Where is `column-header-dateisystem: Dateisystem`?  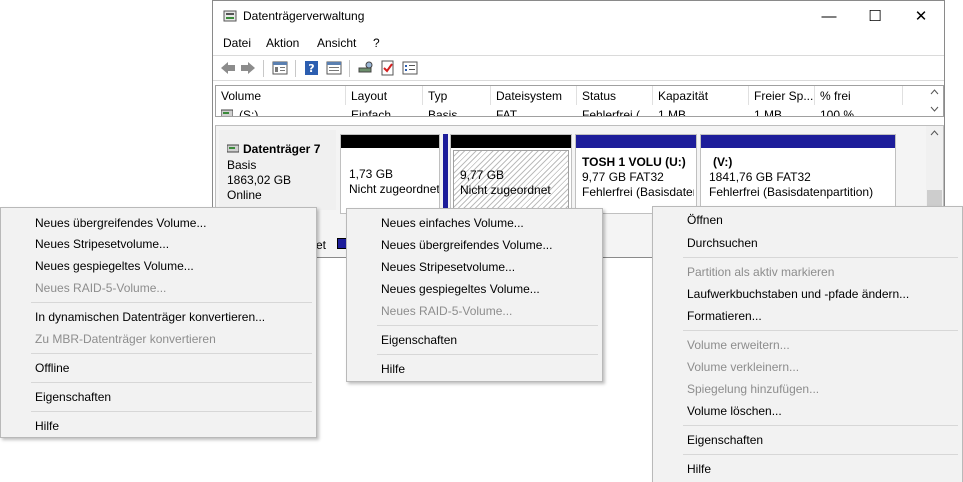
column-header-dateisystem: Dateisystem is located at coordinates (534, 95).